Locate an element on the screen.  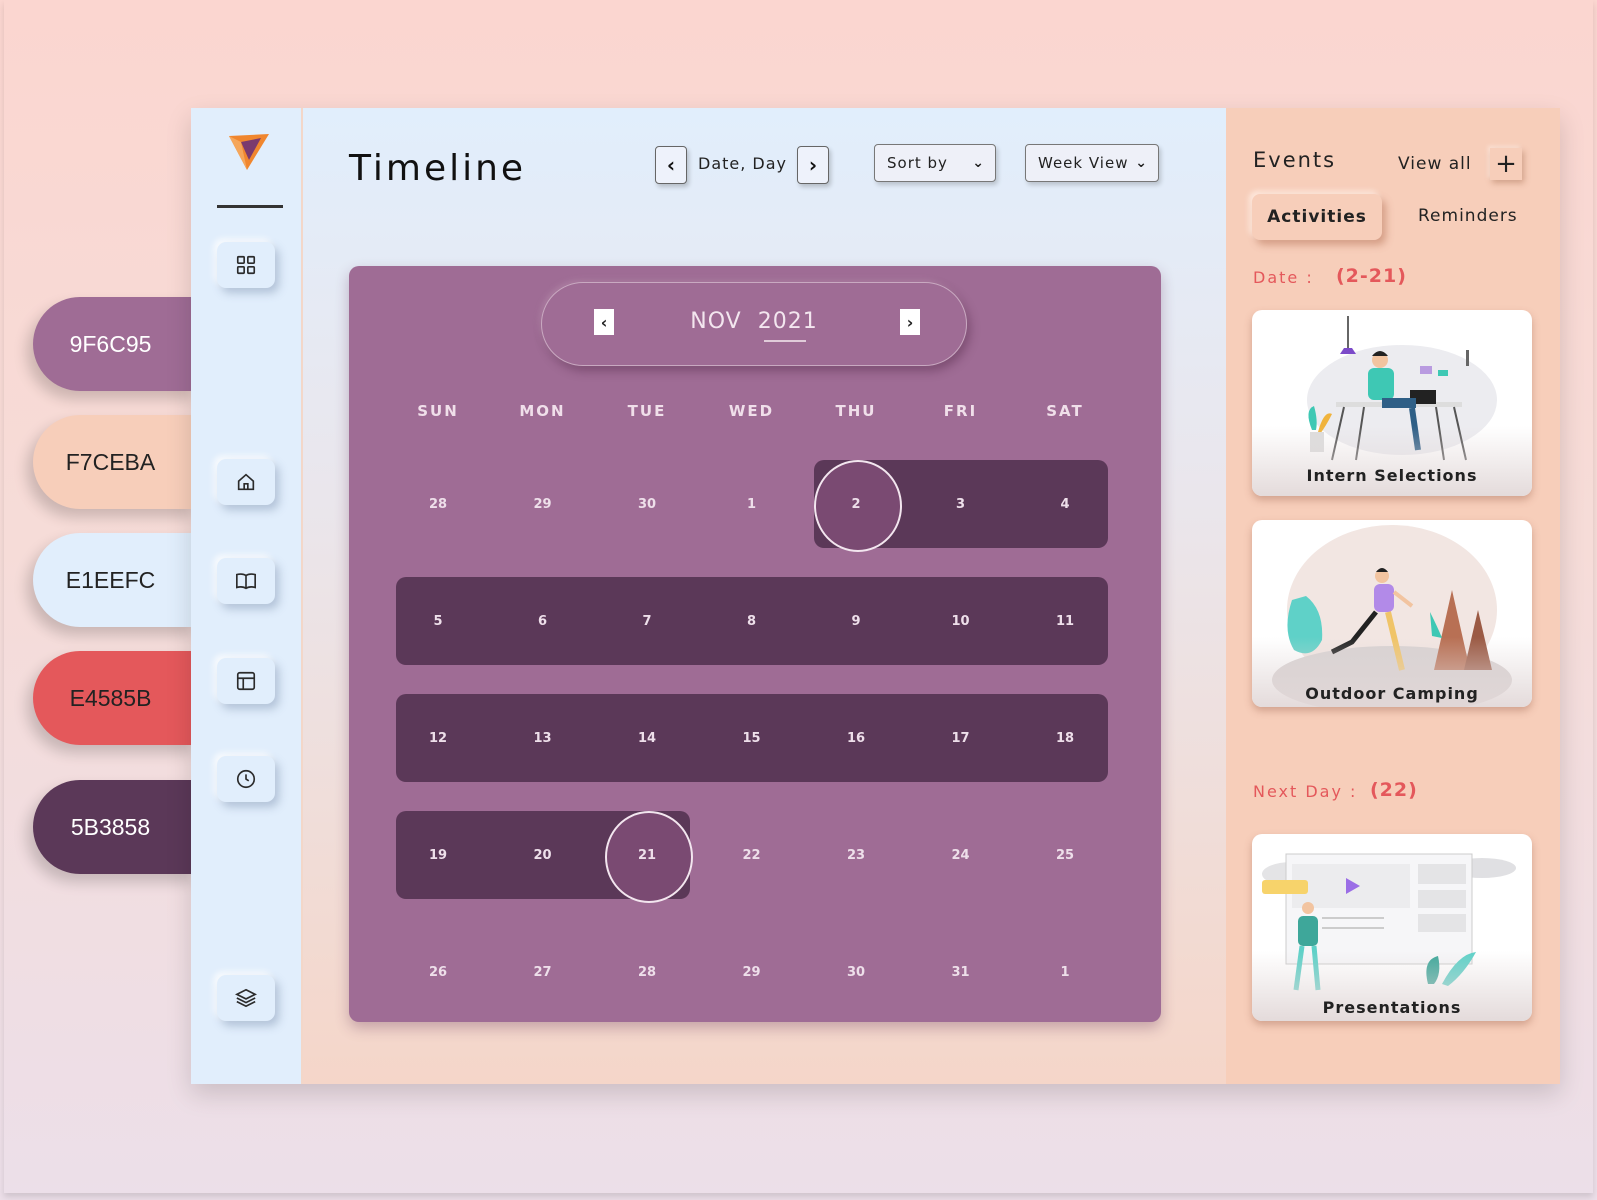
event-card-outdoor-camping: Outdoor Camping is located at coordinates (1392, 613).